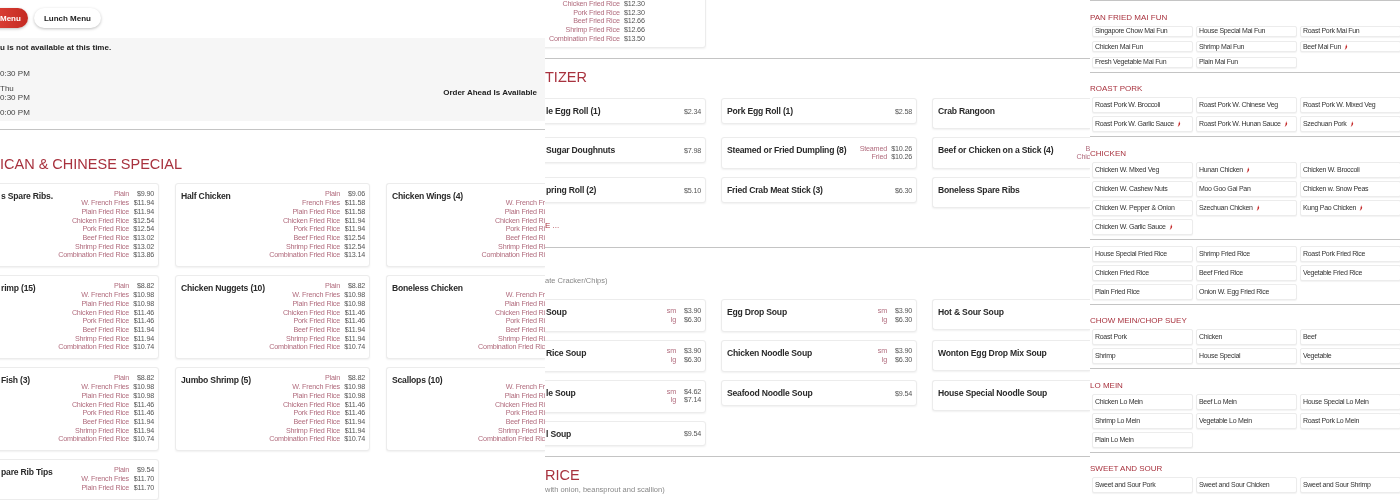  What do you see at coordinates (1106, 385) in the screenshot?
I see `section-heading: LO MEIN` at bounding box center [1106, 385].